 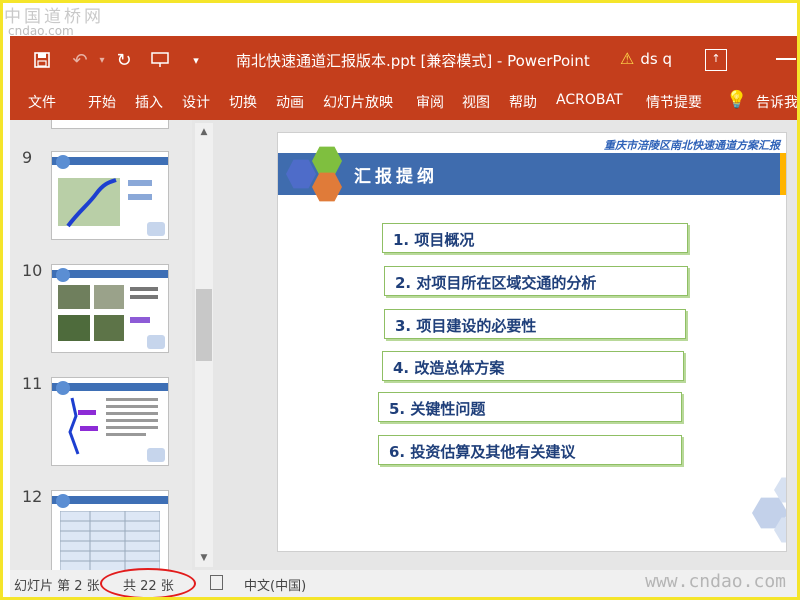 What do you see at coordinates (42, 60) in the screenshot?
I see `save-icon` at bounding box center [42, 60].